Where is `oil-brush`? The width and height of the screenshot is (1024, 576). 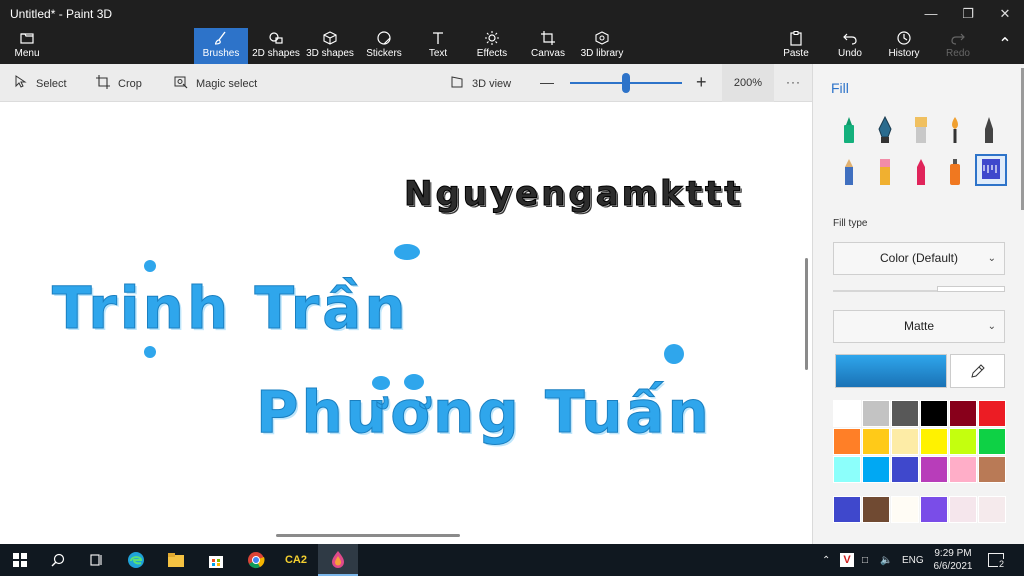
oil-brush is located at coordinates (921, 130).